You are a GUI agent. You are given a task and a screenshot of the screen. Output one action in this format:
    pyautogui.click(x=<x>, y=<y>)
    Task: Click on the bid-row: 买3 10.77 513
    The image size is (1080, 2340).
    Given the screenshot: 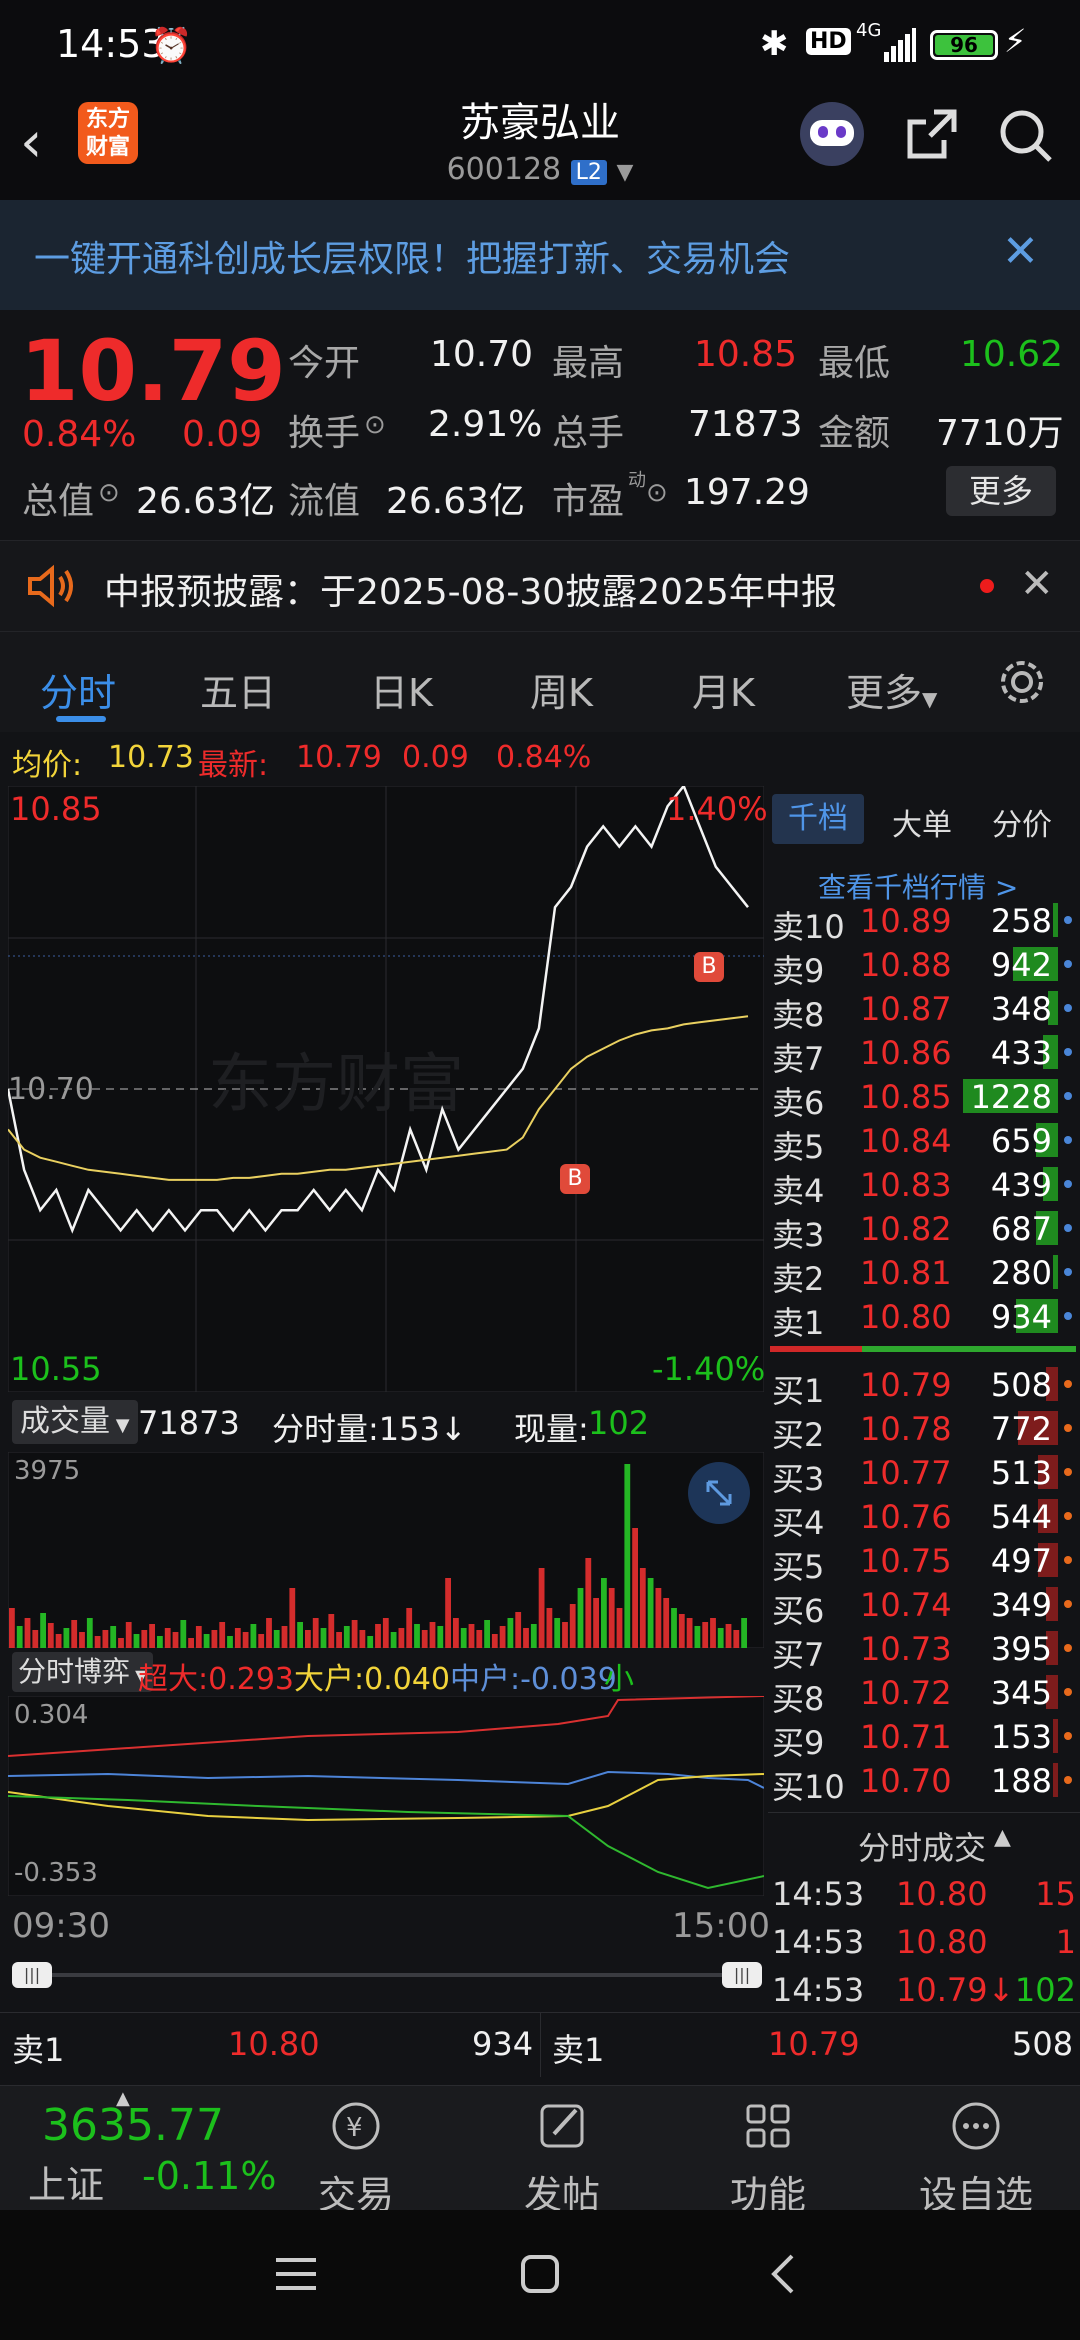 What is the action you would take?
    pyautogui.click(x=924, y=1474)
    